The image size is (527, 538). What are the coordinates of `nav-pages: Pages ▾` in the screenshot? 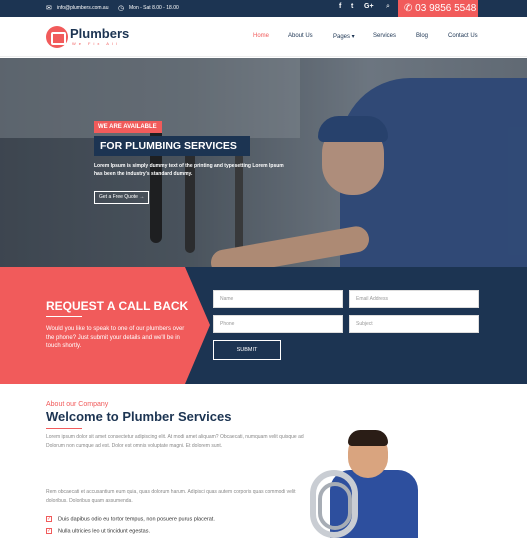 It's located at (344, 36).